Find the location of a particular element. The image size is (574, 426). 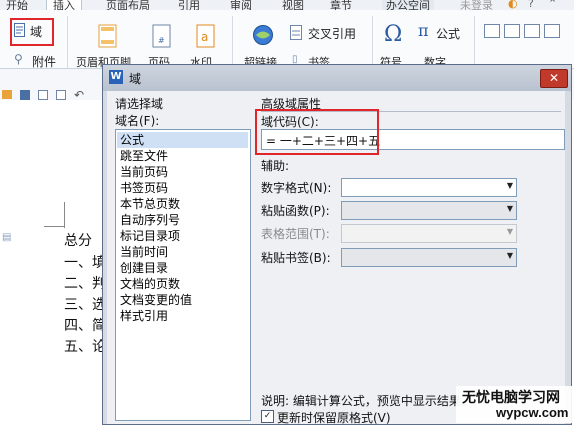

minimize-ribbon-icon: ⌃ is located at coordinates (552, 5).